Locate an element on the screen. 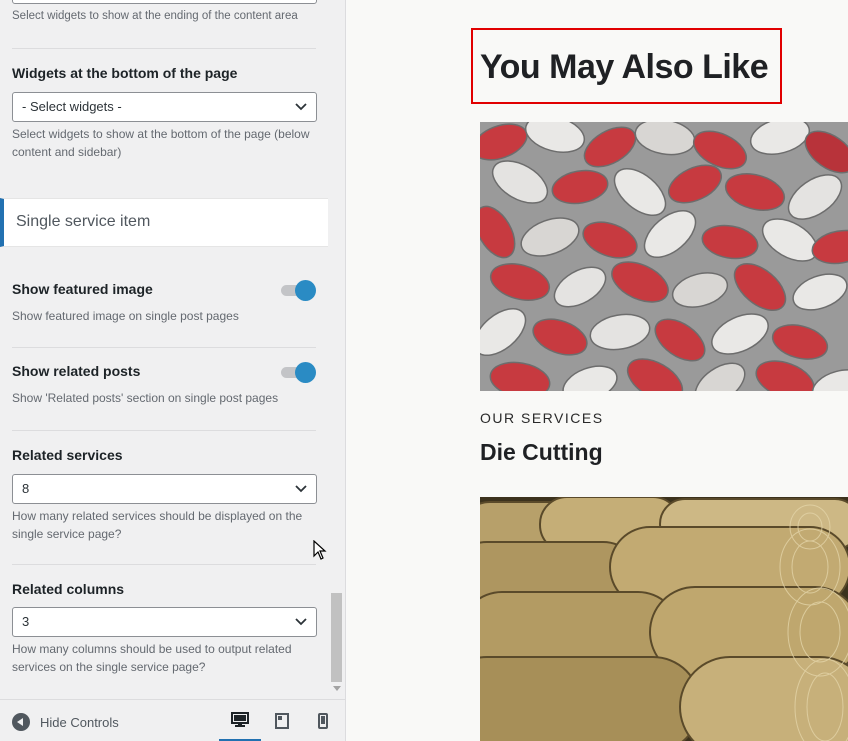 This screenshot has height=741, width=848. featured-image-toggle is located at coordinates (299, 290).